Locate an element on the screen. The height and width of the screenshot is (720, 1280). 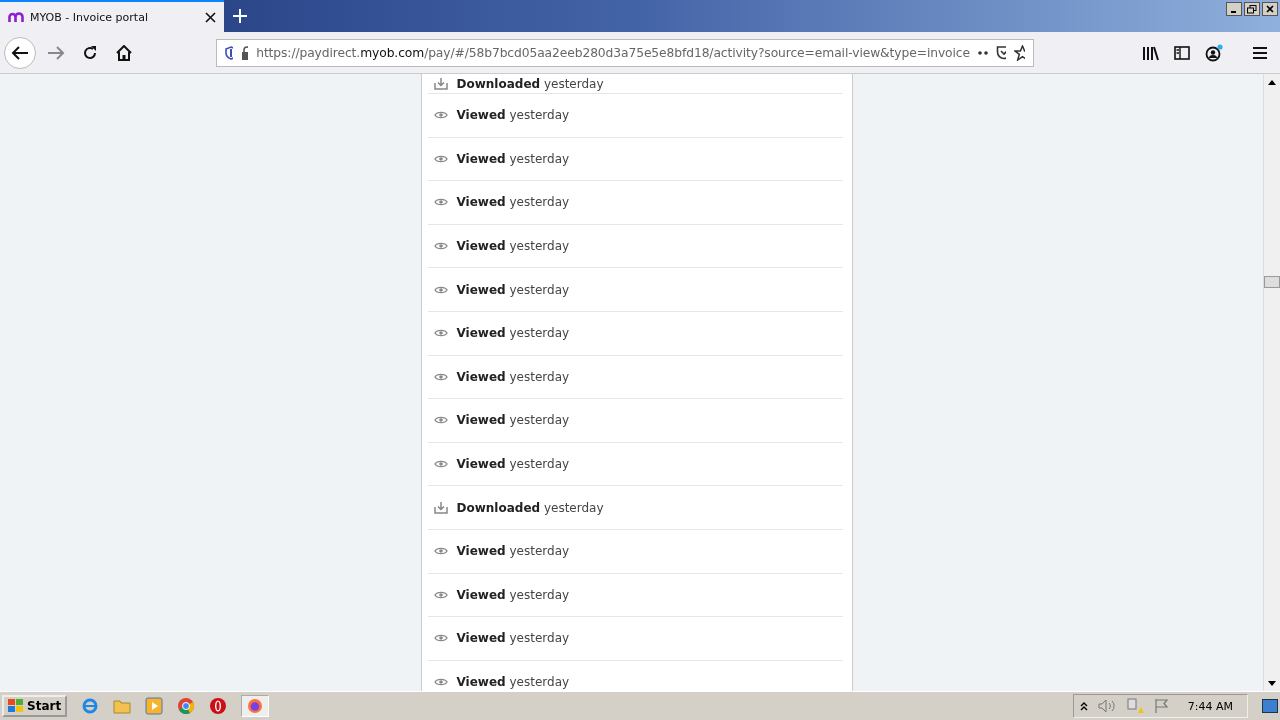
more-icon is located at coordinates (983, 52).